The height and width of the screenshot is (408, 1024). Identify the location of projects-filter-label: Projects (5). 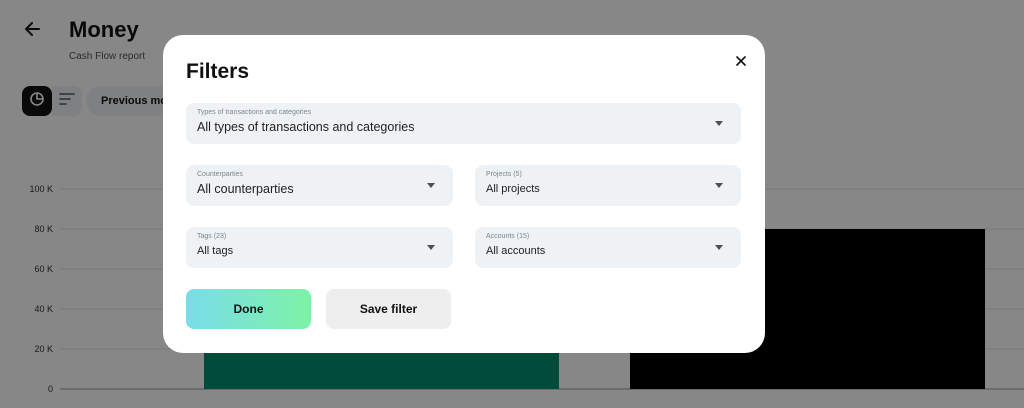
(504, 174).